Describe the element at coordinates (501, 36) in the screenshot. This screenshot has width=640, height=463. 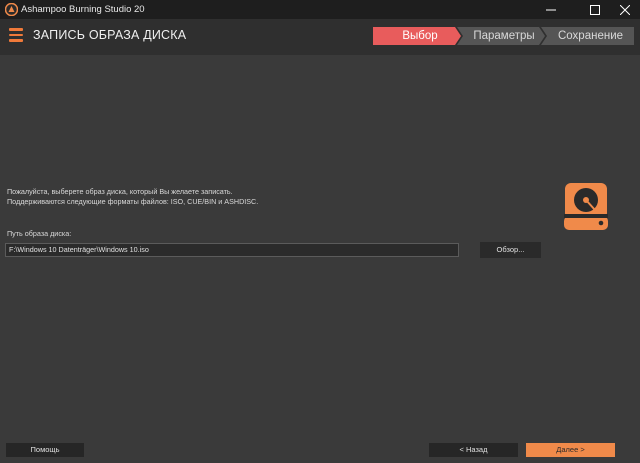
I see `step-options: Параметры` at that location.